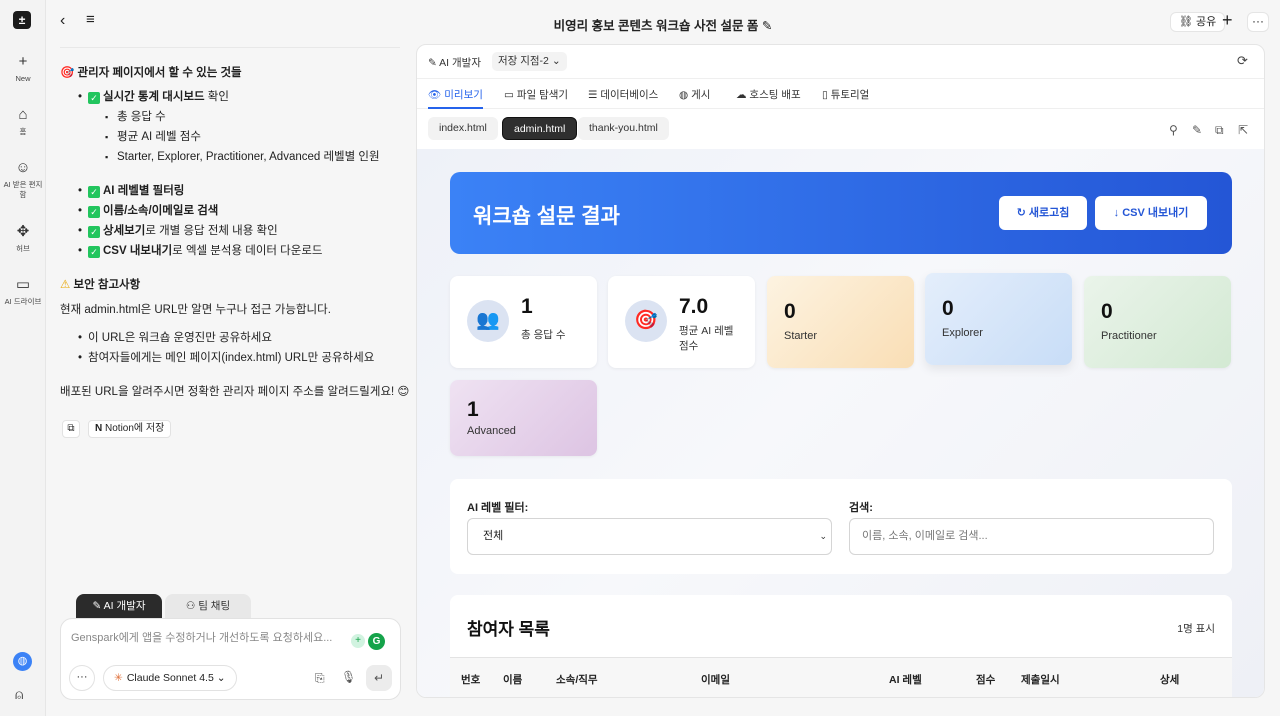 The image size is (1280, 716). Describe the element at coordinates (175, 338) in the screenshot. I see `list-item: 이 URL은 워크숍 운영진만 공유하세요` at that location.